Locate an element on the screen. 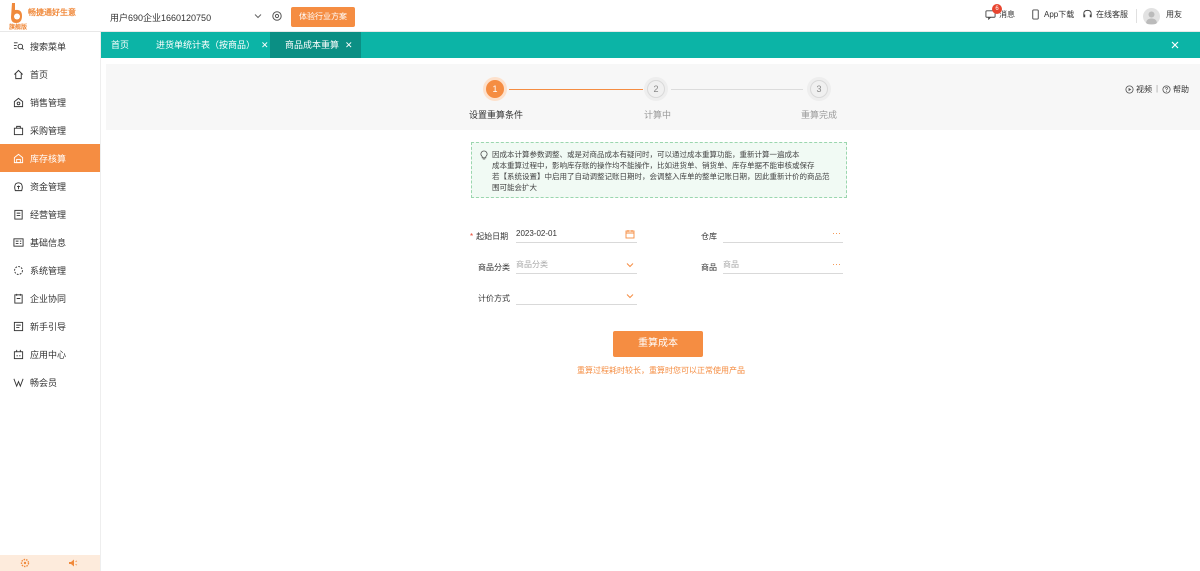 The image size is (1200, 571). pricing-method-label: 计价方式 is located at coordinates (494, 298).